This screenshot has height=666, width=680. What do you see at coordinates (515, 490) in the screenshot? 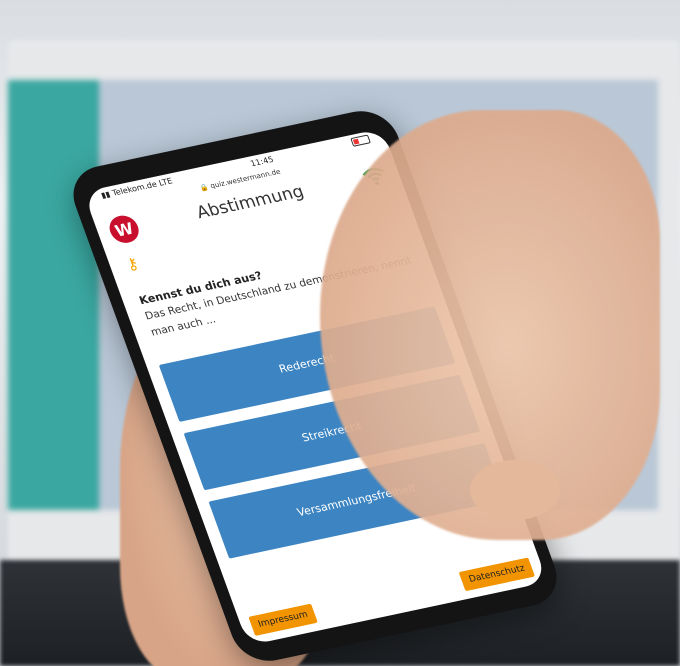
I see `thumb` at bounding box center [515, 490].